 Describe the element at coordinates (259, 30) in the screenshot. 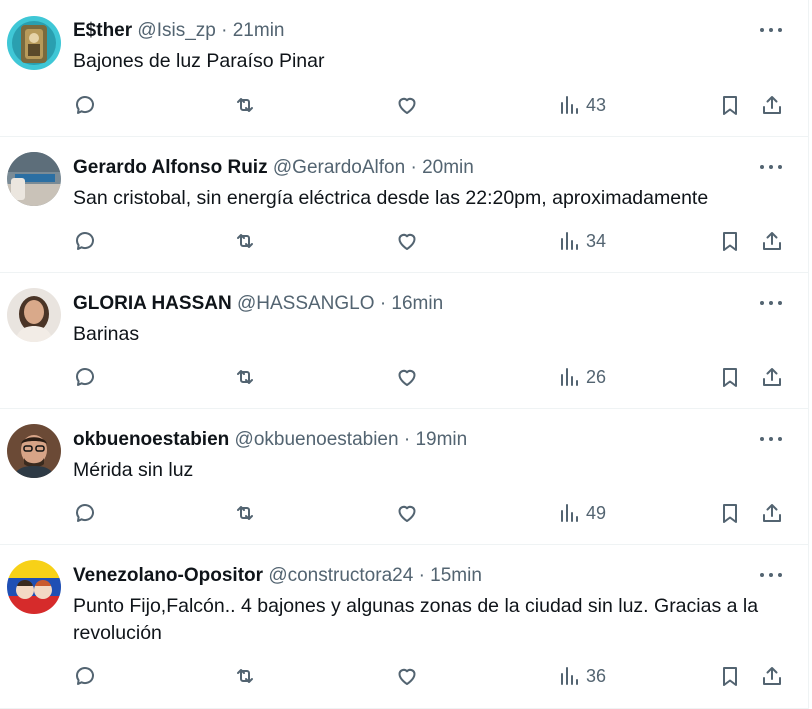

I see `timestamp: 21min` at that location.